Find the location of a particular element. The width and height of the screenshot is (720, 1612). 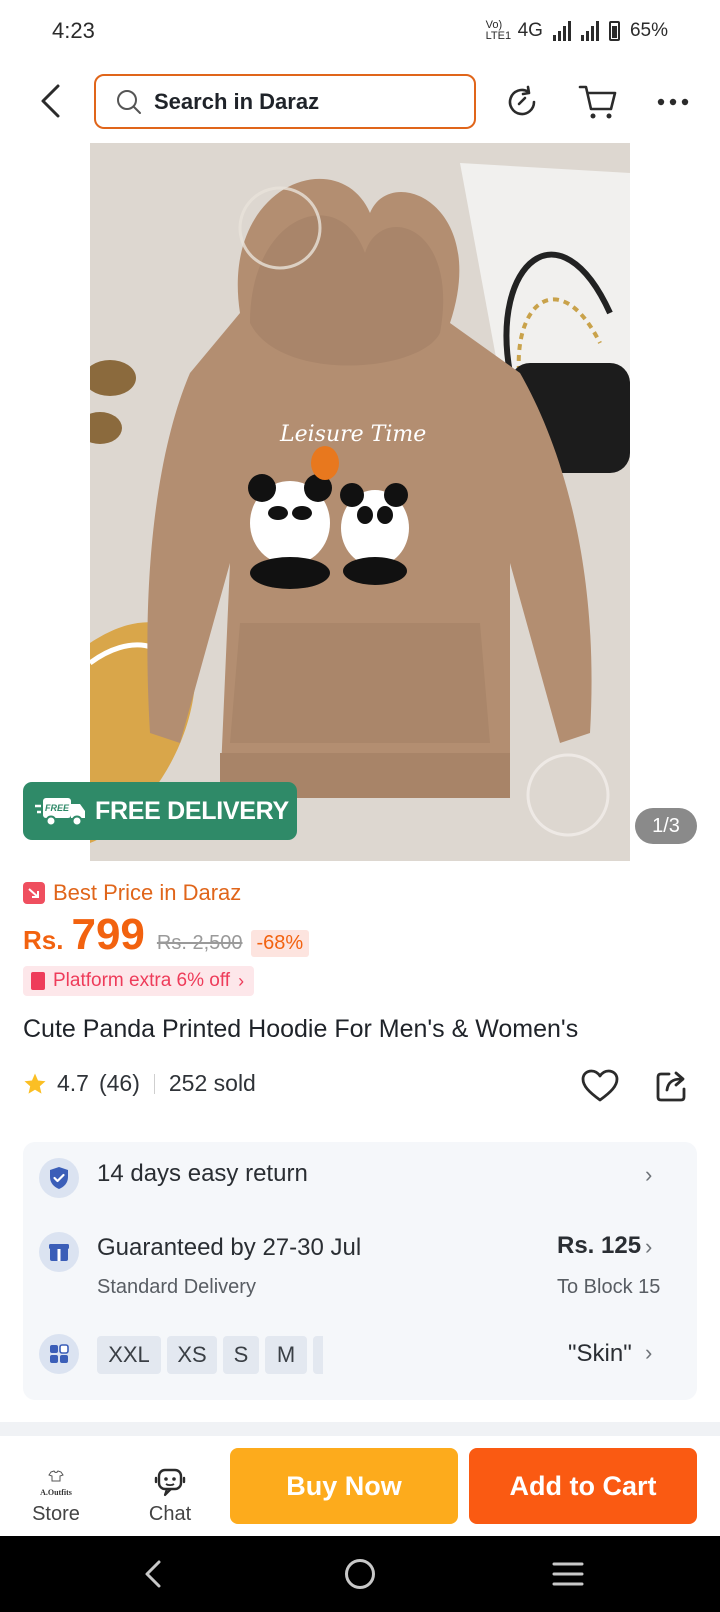

image-counter: 1/3 is located at coordinates (666, 826).